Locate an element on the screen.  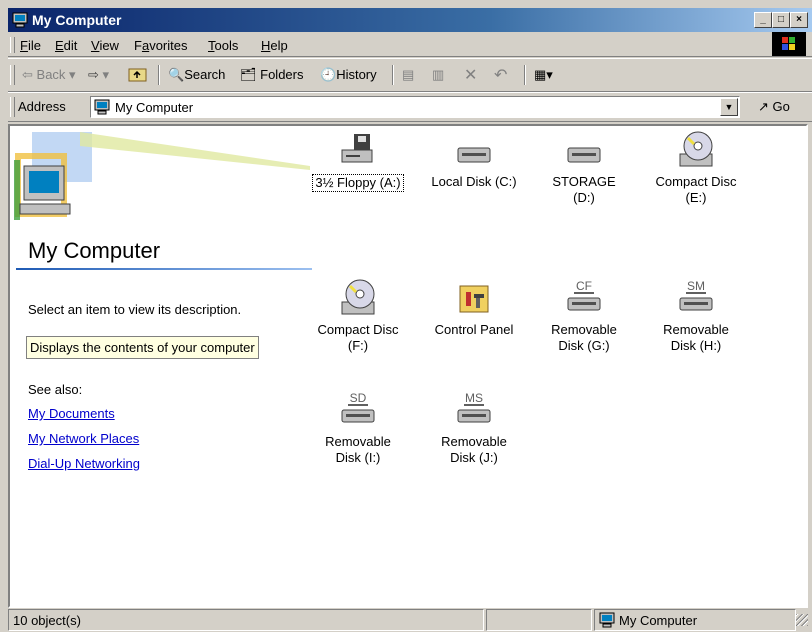
address-bar: Address My Computer ▼ ↗ Go is located at coordinates (410, 107).